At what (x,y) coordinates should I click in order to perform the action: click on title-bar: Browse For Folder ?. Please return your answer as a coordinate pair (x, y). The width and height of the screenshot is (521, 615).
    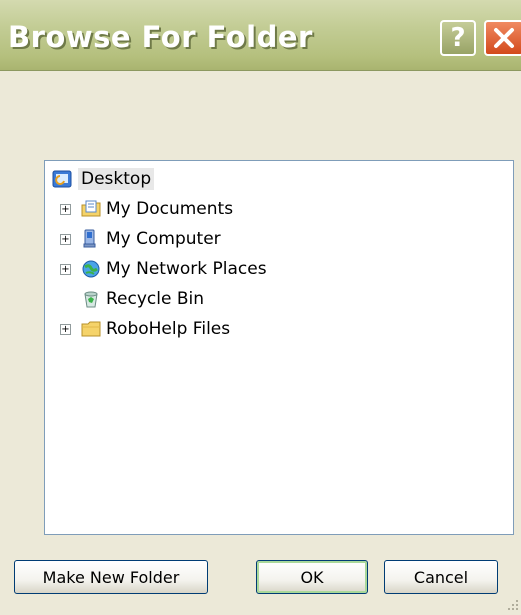
    Looking at the image, I should click on (260, 35).